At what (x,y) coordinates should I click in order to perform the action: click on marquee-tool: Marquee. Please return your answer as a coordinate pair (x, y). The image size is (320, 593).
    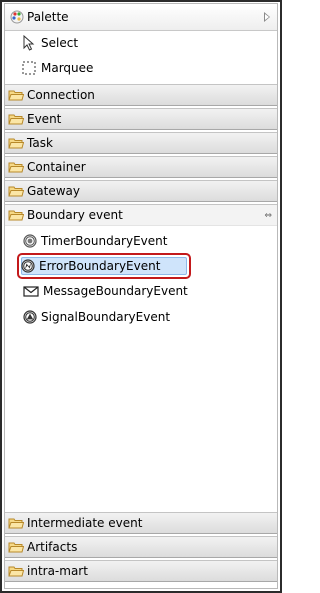
    Looking at the image, I should click on (57, 68).